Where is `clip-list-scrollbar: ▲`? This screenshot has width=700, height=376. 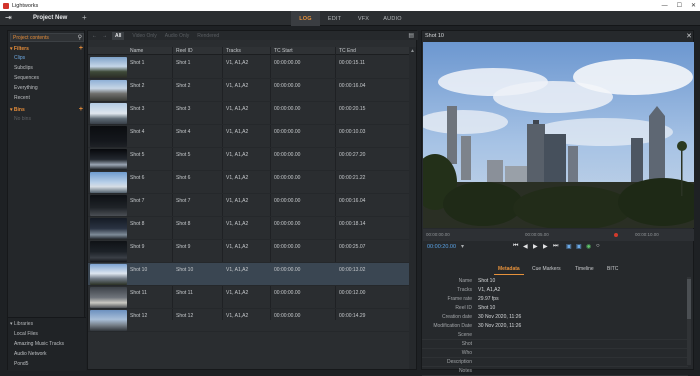
clip-list-scrollbar: ▲ is located at coordinates (412, 208).